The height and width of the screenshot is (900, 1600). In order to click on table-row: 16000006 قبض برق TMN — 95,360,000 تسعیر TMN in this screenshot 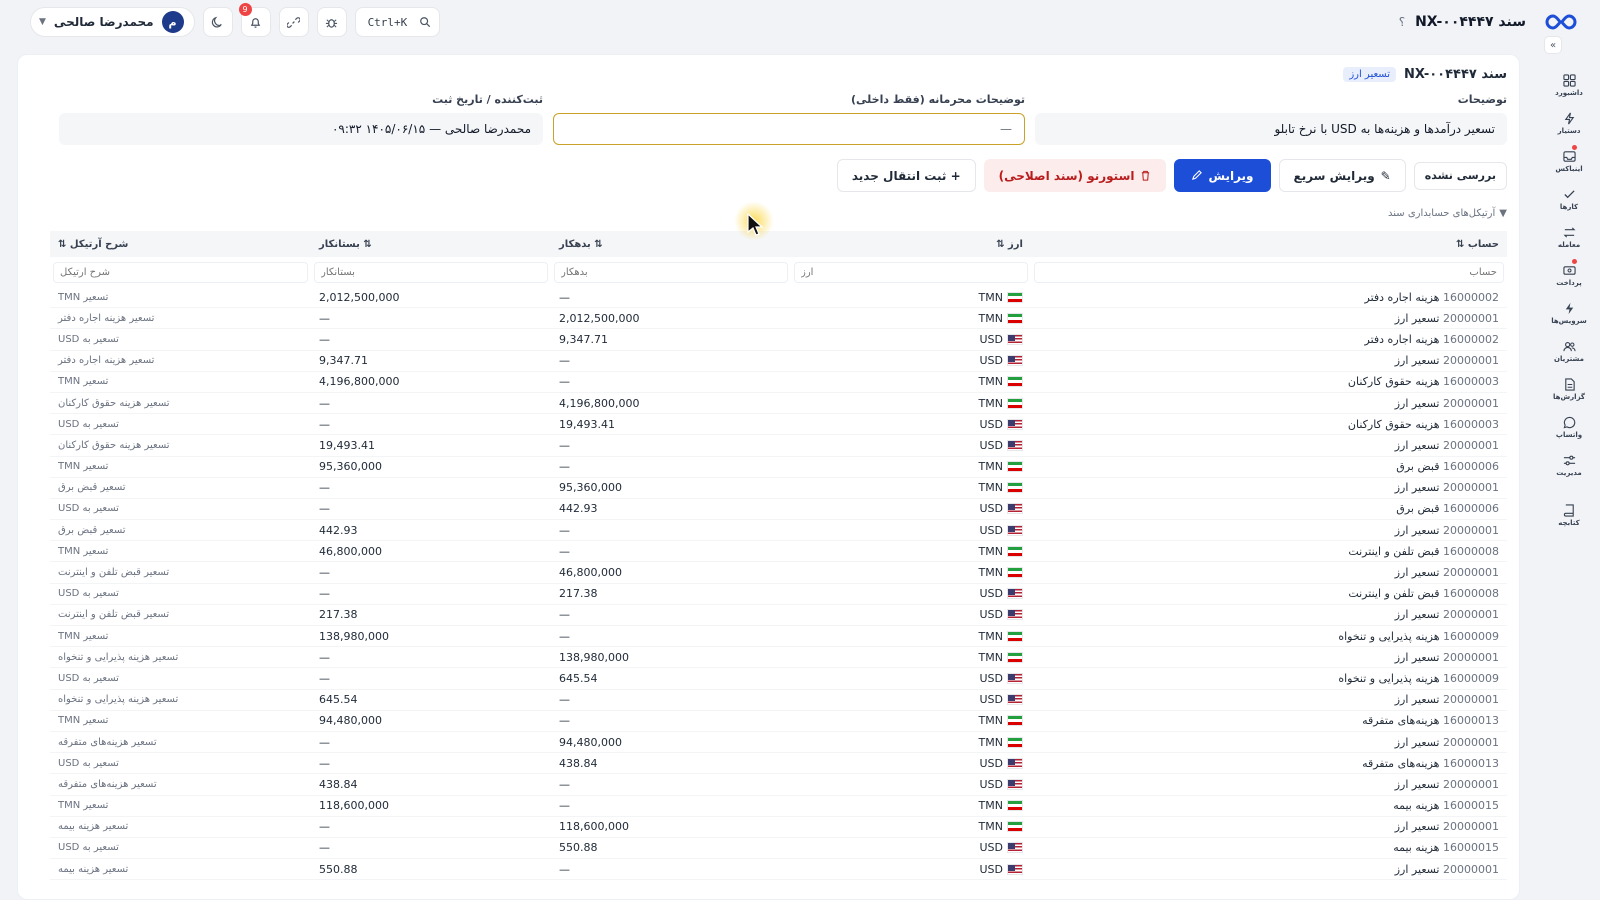, I will do `click(778, 467)`.